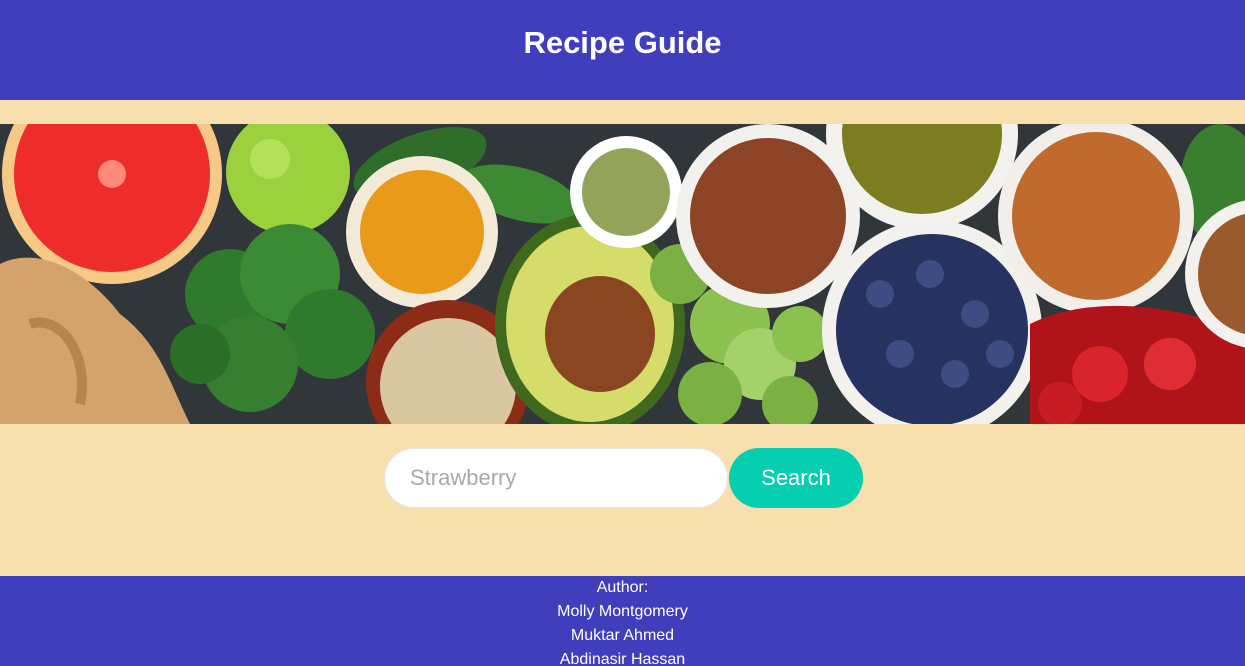 This screenshot has height=666, width=1245. Describe the element at coordinates (622, 635) in the screenshot. I see `author-name: Muktar Ahmed` at that location.